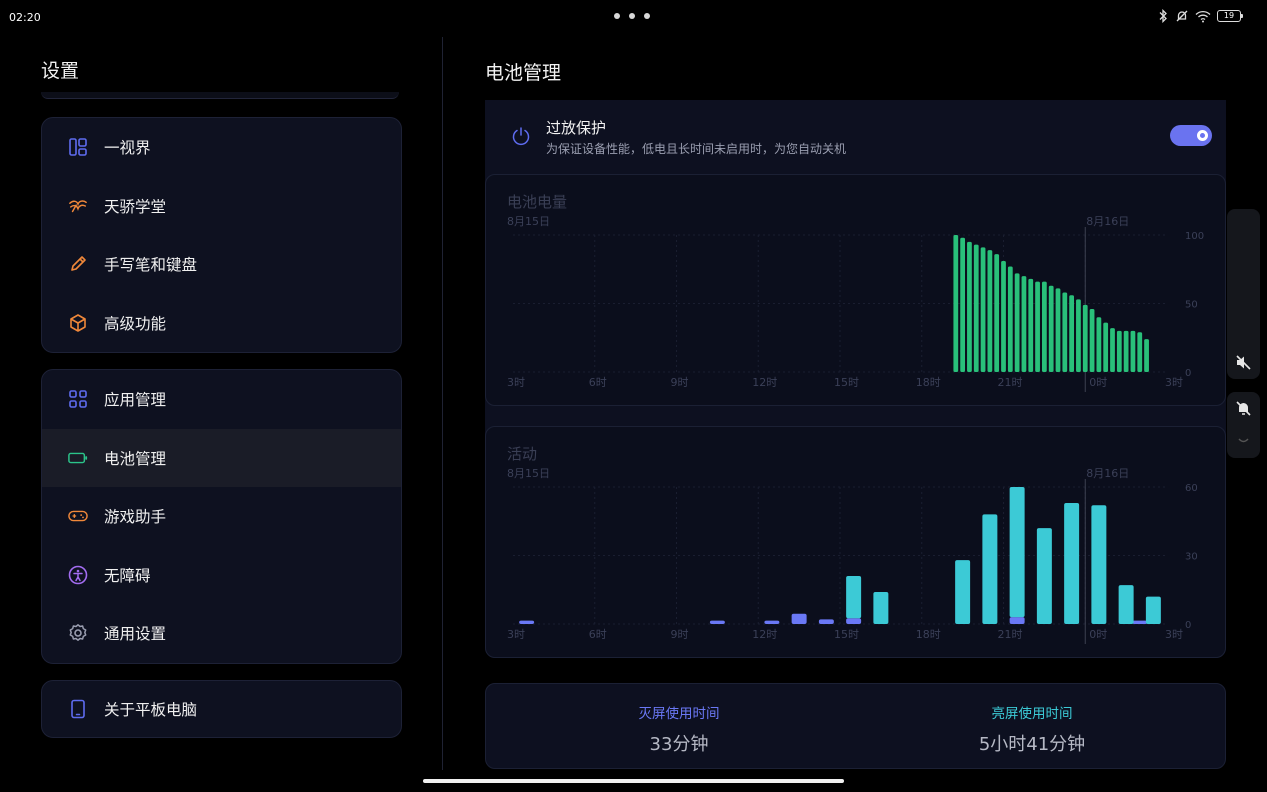 Image resolution: width=1267 pixels, height=792 pixels. I want to click on settings-item-advanced: 高级功能, so click(221, 323).